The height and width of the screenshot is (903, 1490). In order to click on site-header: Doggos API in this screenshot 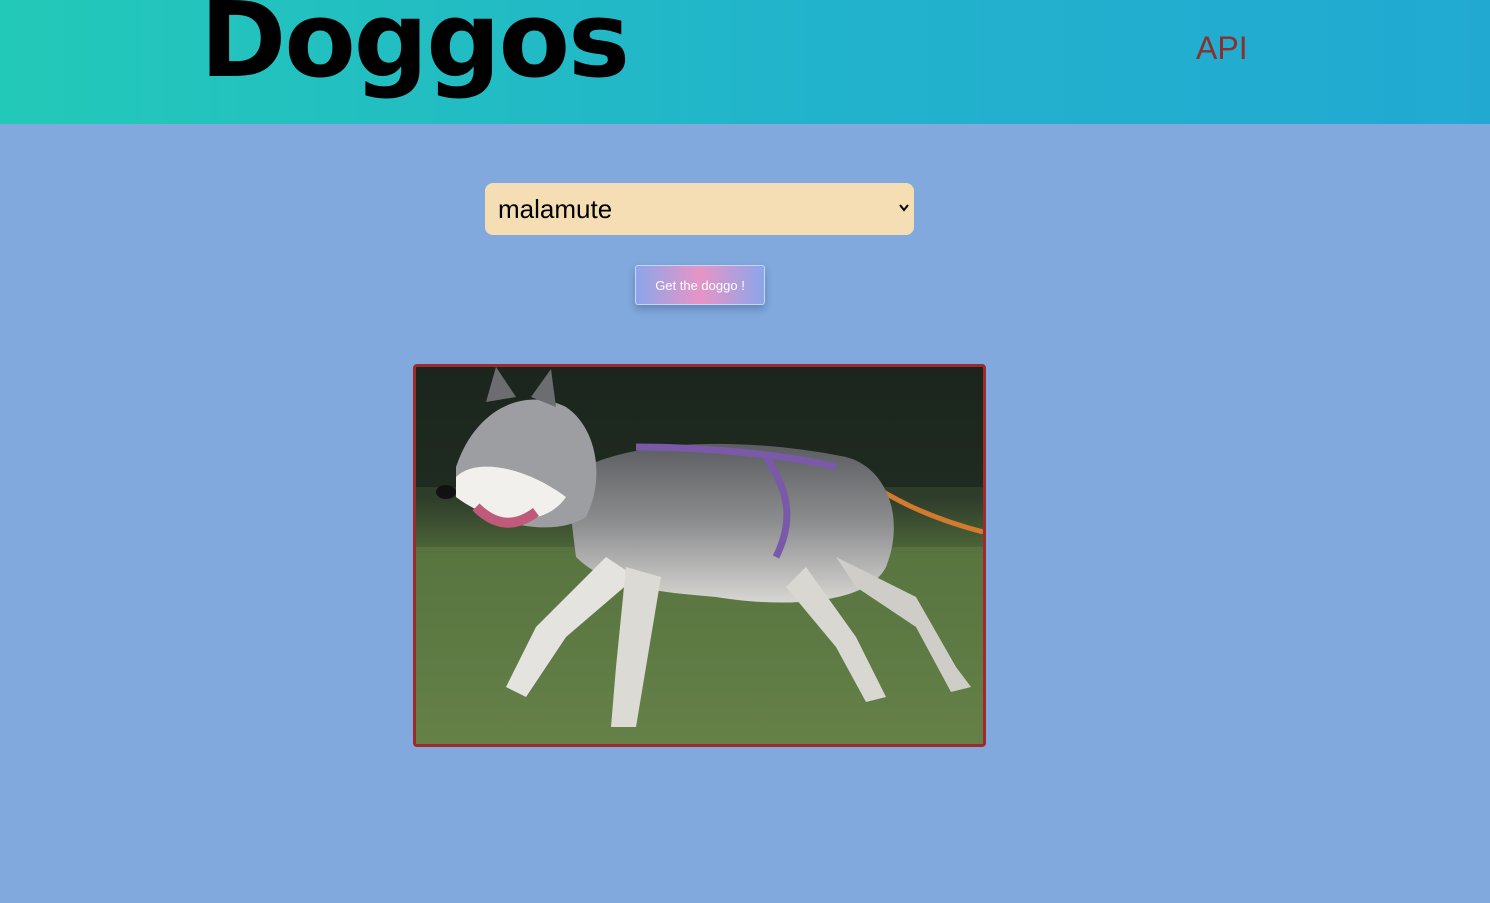, I will do `click(745, 62)`.